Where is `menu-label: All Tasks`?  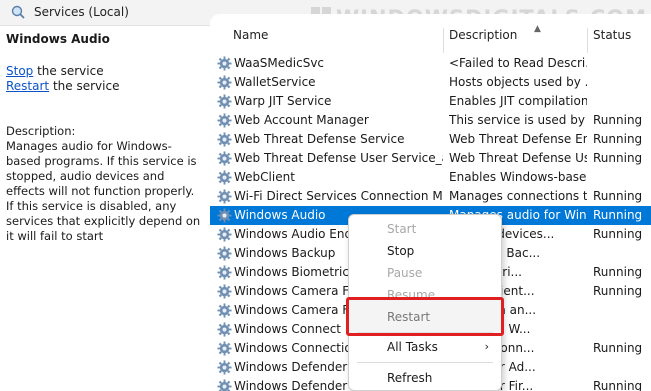 menu-label: All Tasks is located at coordinates (412, 347).